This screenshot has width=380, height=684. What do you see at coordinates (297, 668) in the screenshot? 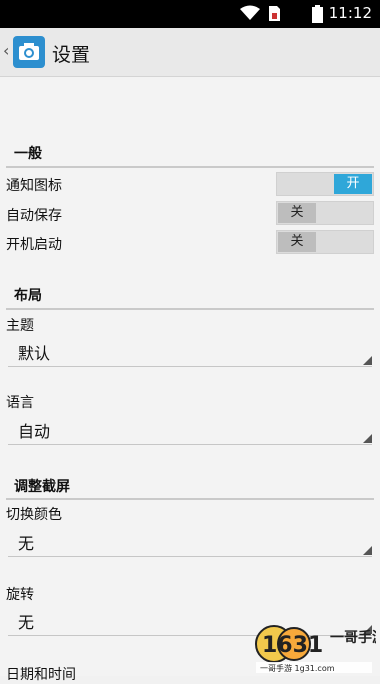
I see `watermark-url: 一哥手游 1g31.com` at bounding box center [297, 668].